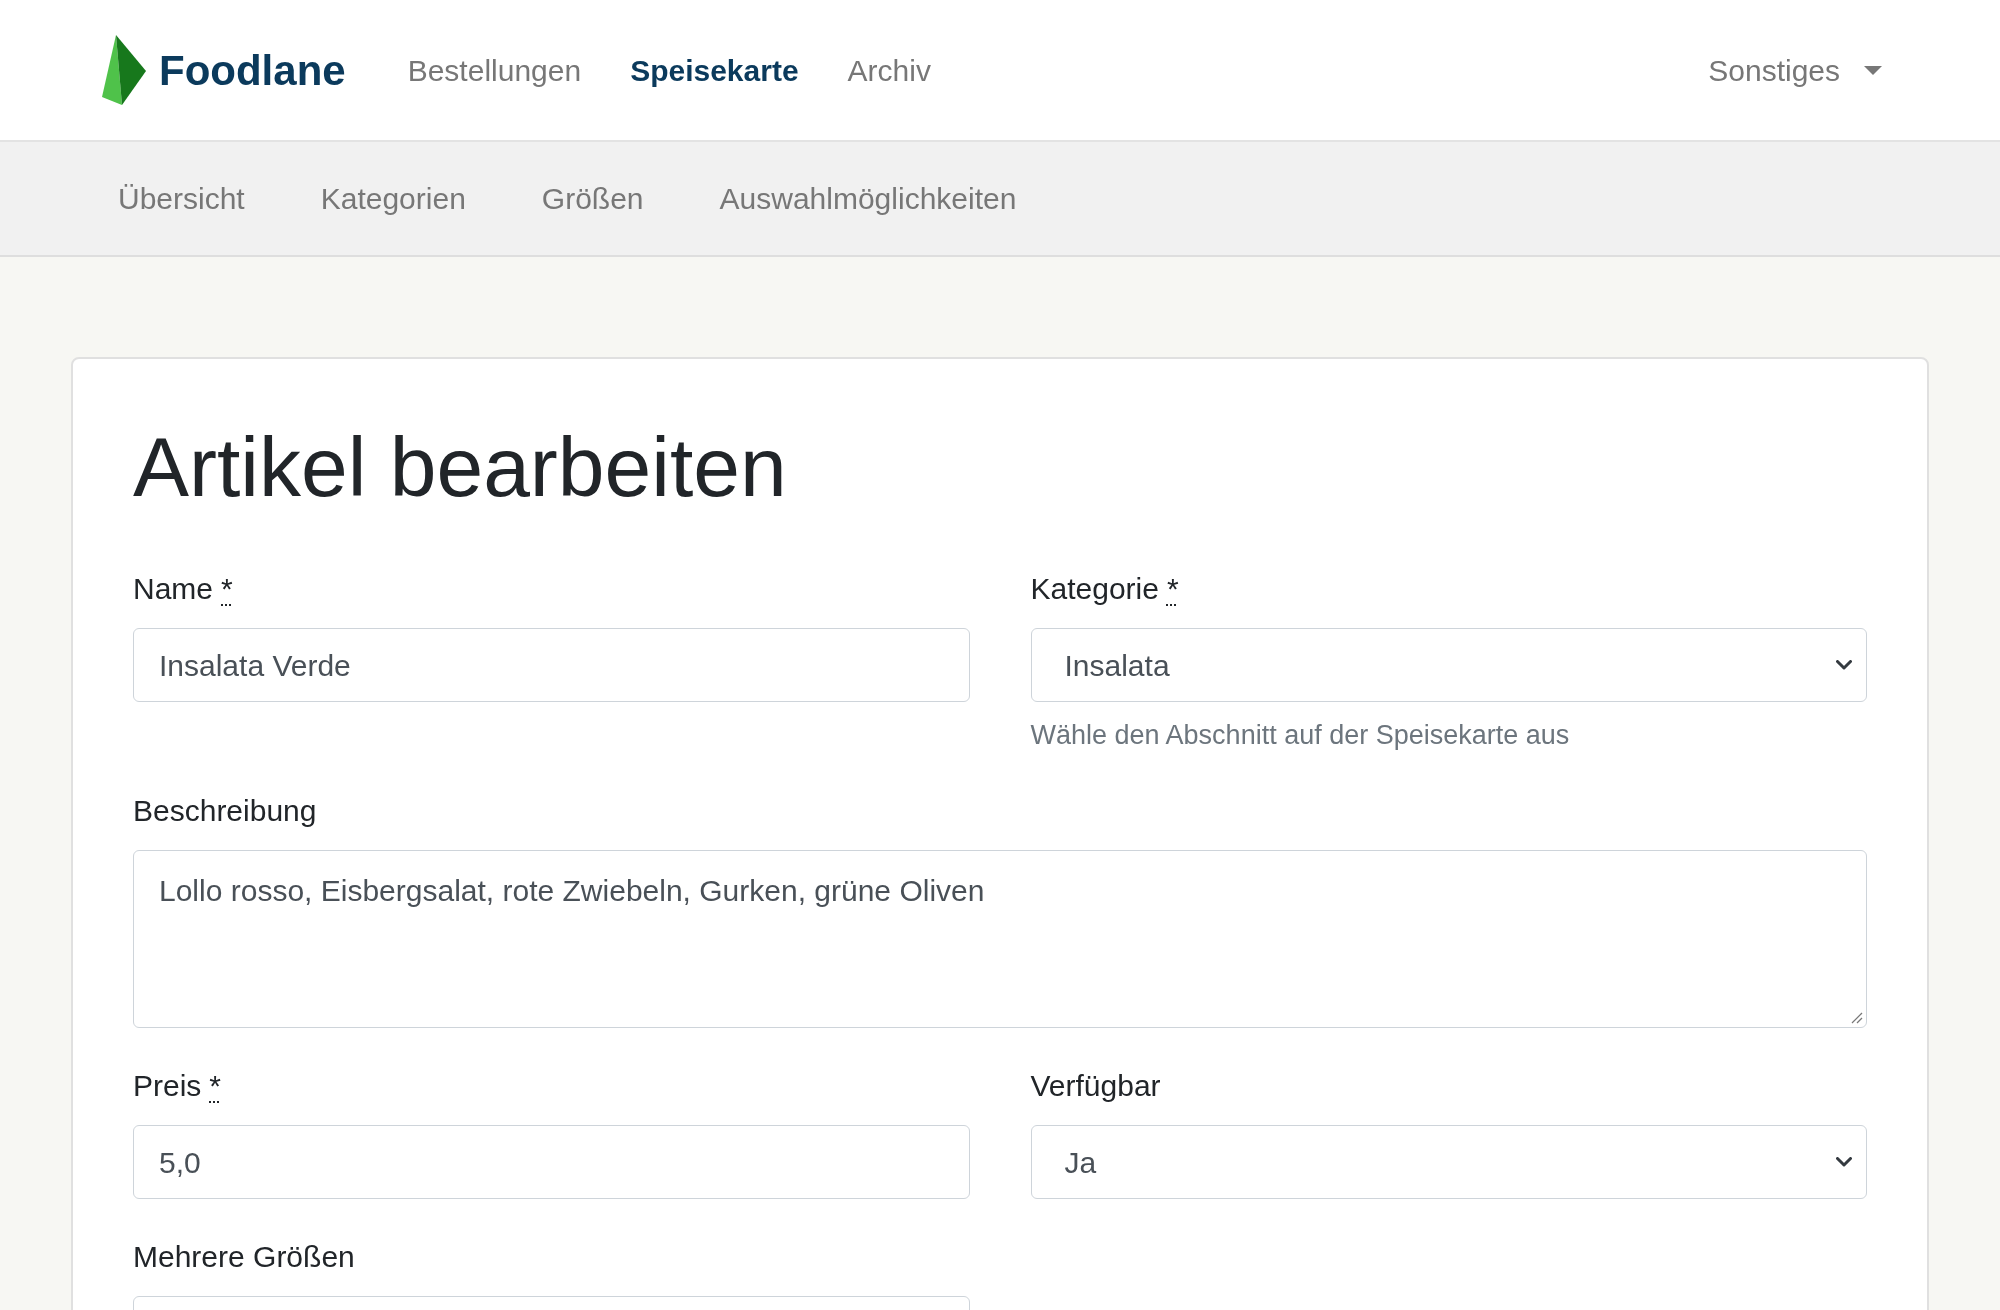  Describe the element at coordinates (592, 198) in the screenshot. I see `subnav-link: Größen` at that location.